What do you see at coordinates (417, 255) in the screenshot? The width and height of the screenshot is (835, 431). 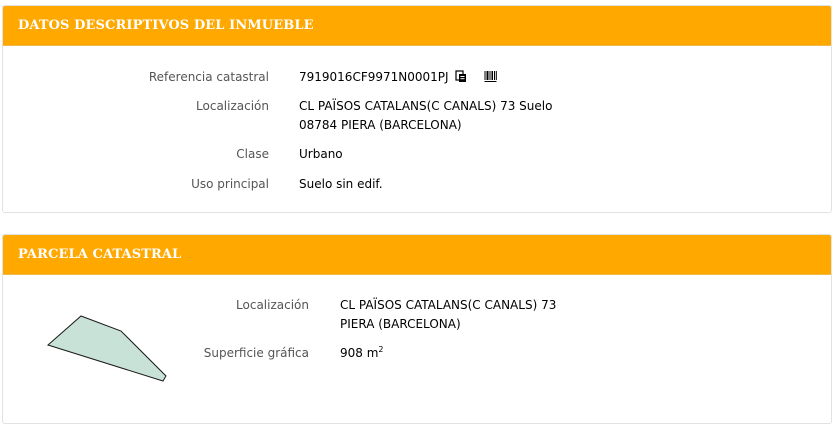 I see `parcela-panel-title: PARCELA CATASTRAL` at bounding box center [417, 255].